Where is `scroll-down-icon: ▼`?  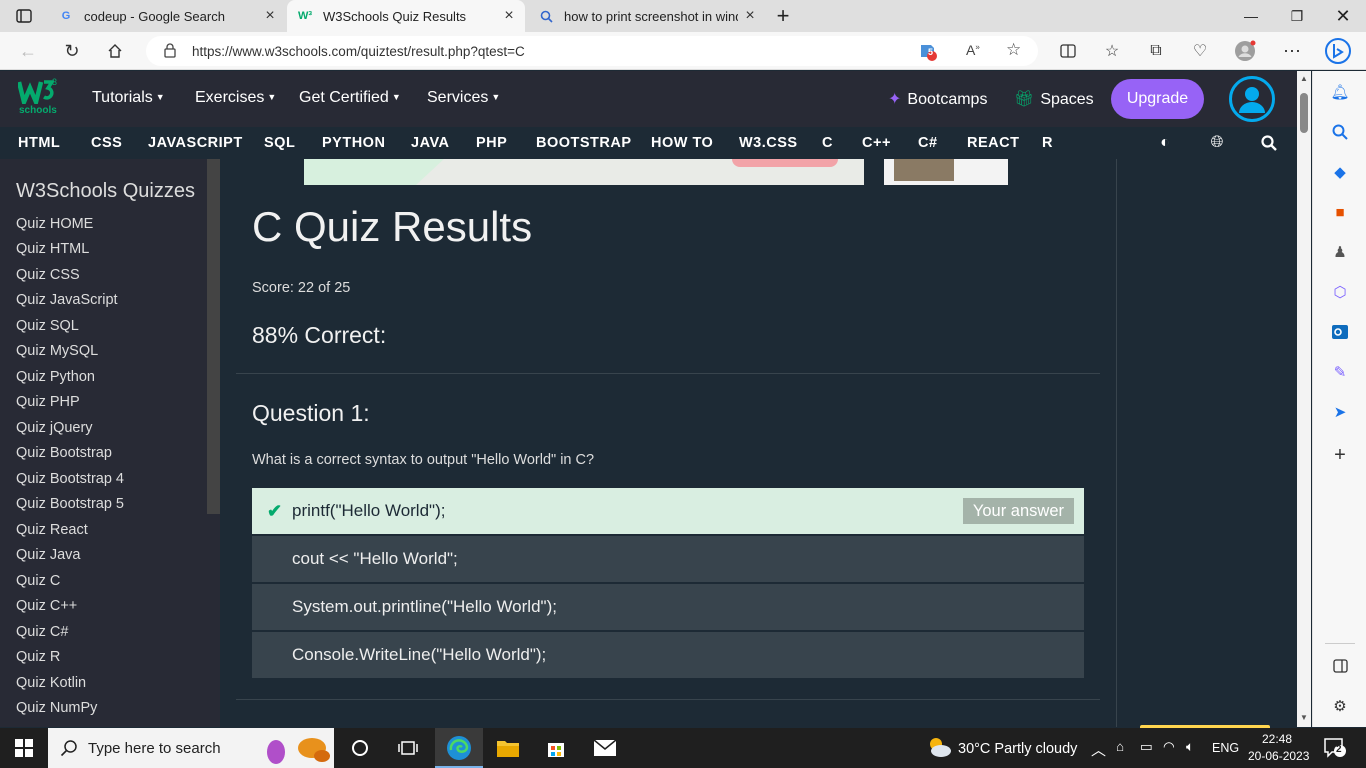
scroll-down-icon: ▼ is located at coordinates (1304, 717).